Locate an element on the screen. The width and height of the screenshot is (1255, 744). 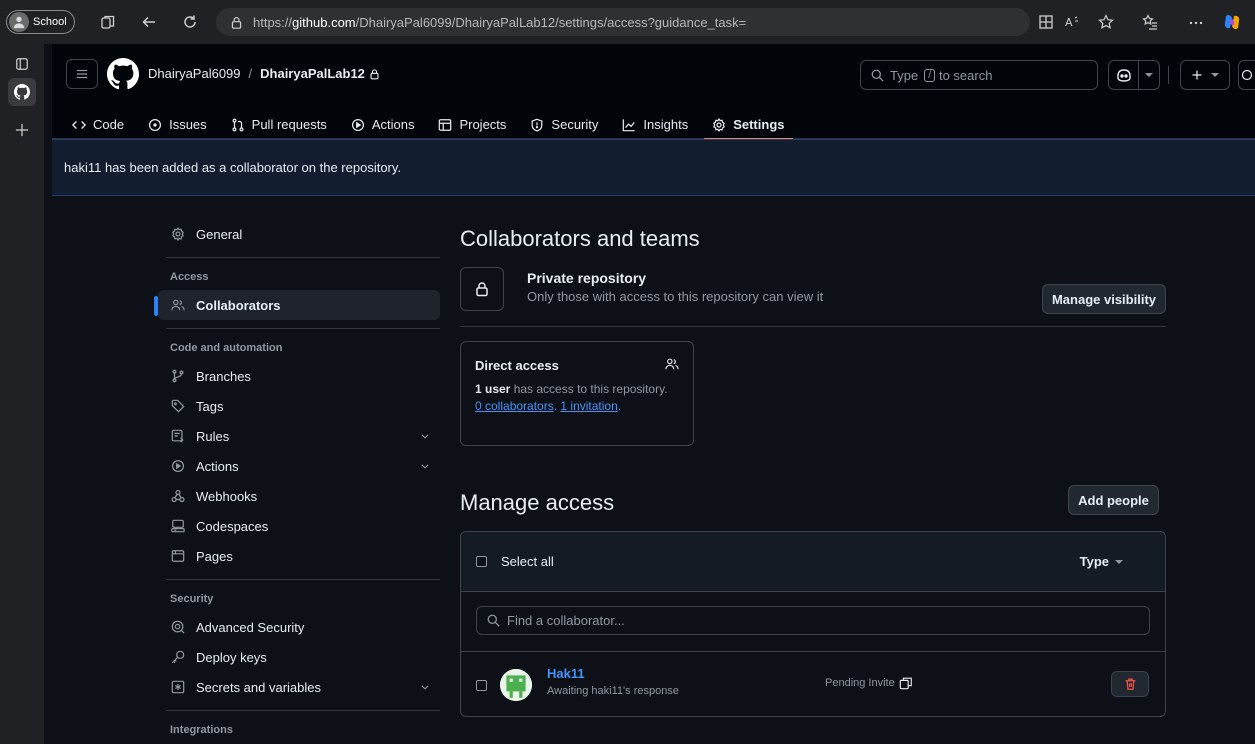
tab-label: Actions is located at coordinates (393, 124).